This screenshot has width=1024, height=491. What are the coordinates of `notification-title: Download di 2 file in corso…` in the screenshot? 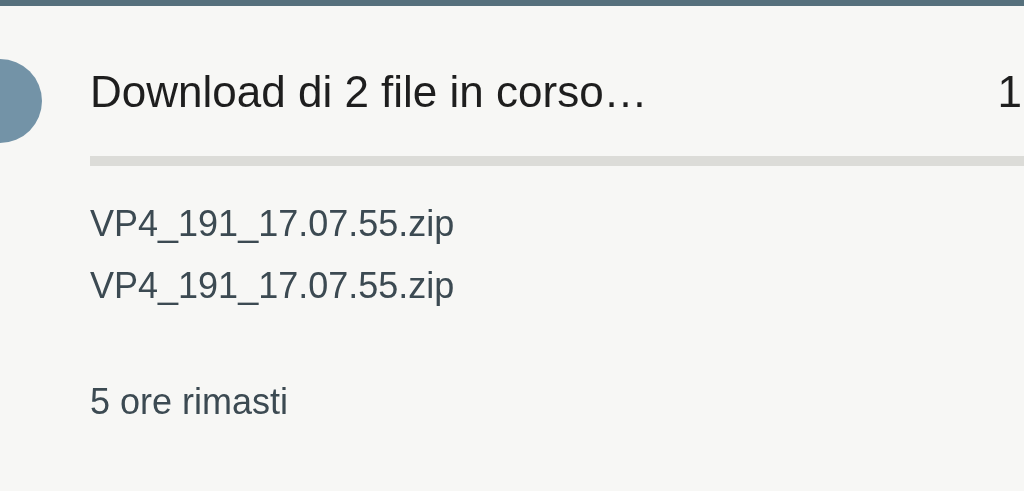 It's located at (369, 92).